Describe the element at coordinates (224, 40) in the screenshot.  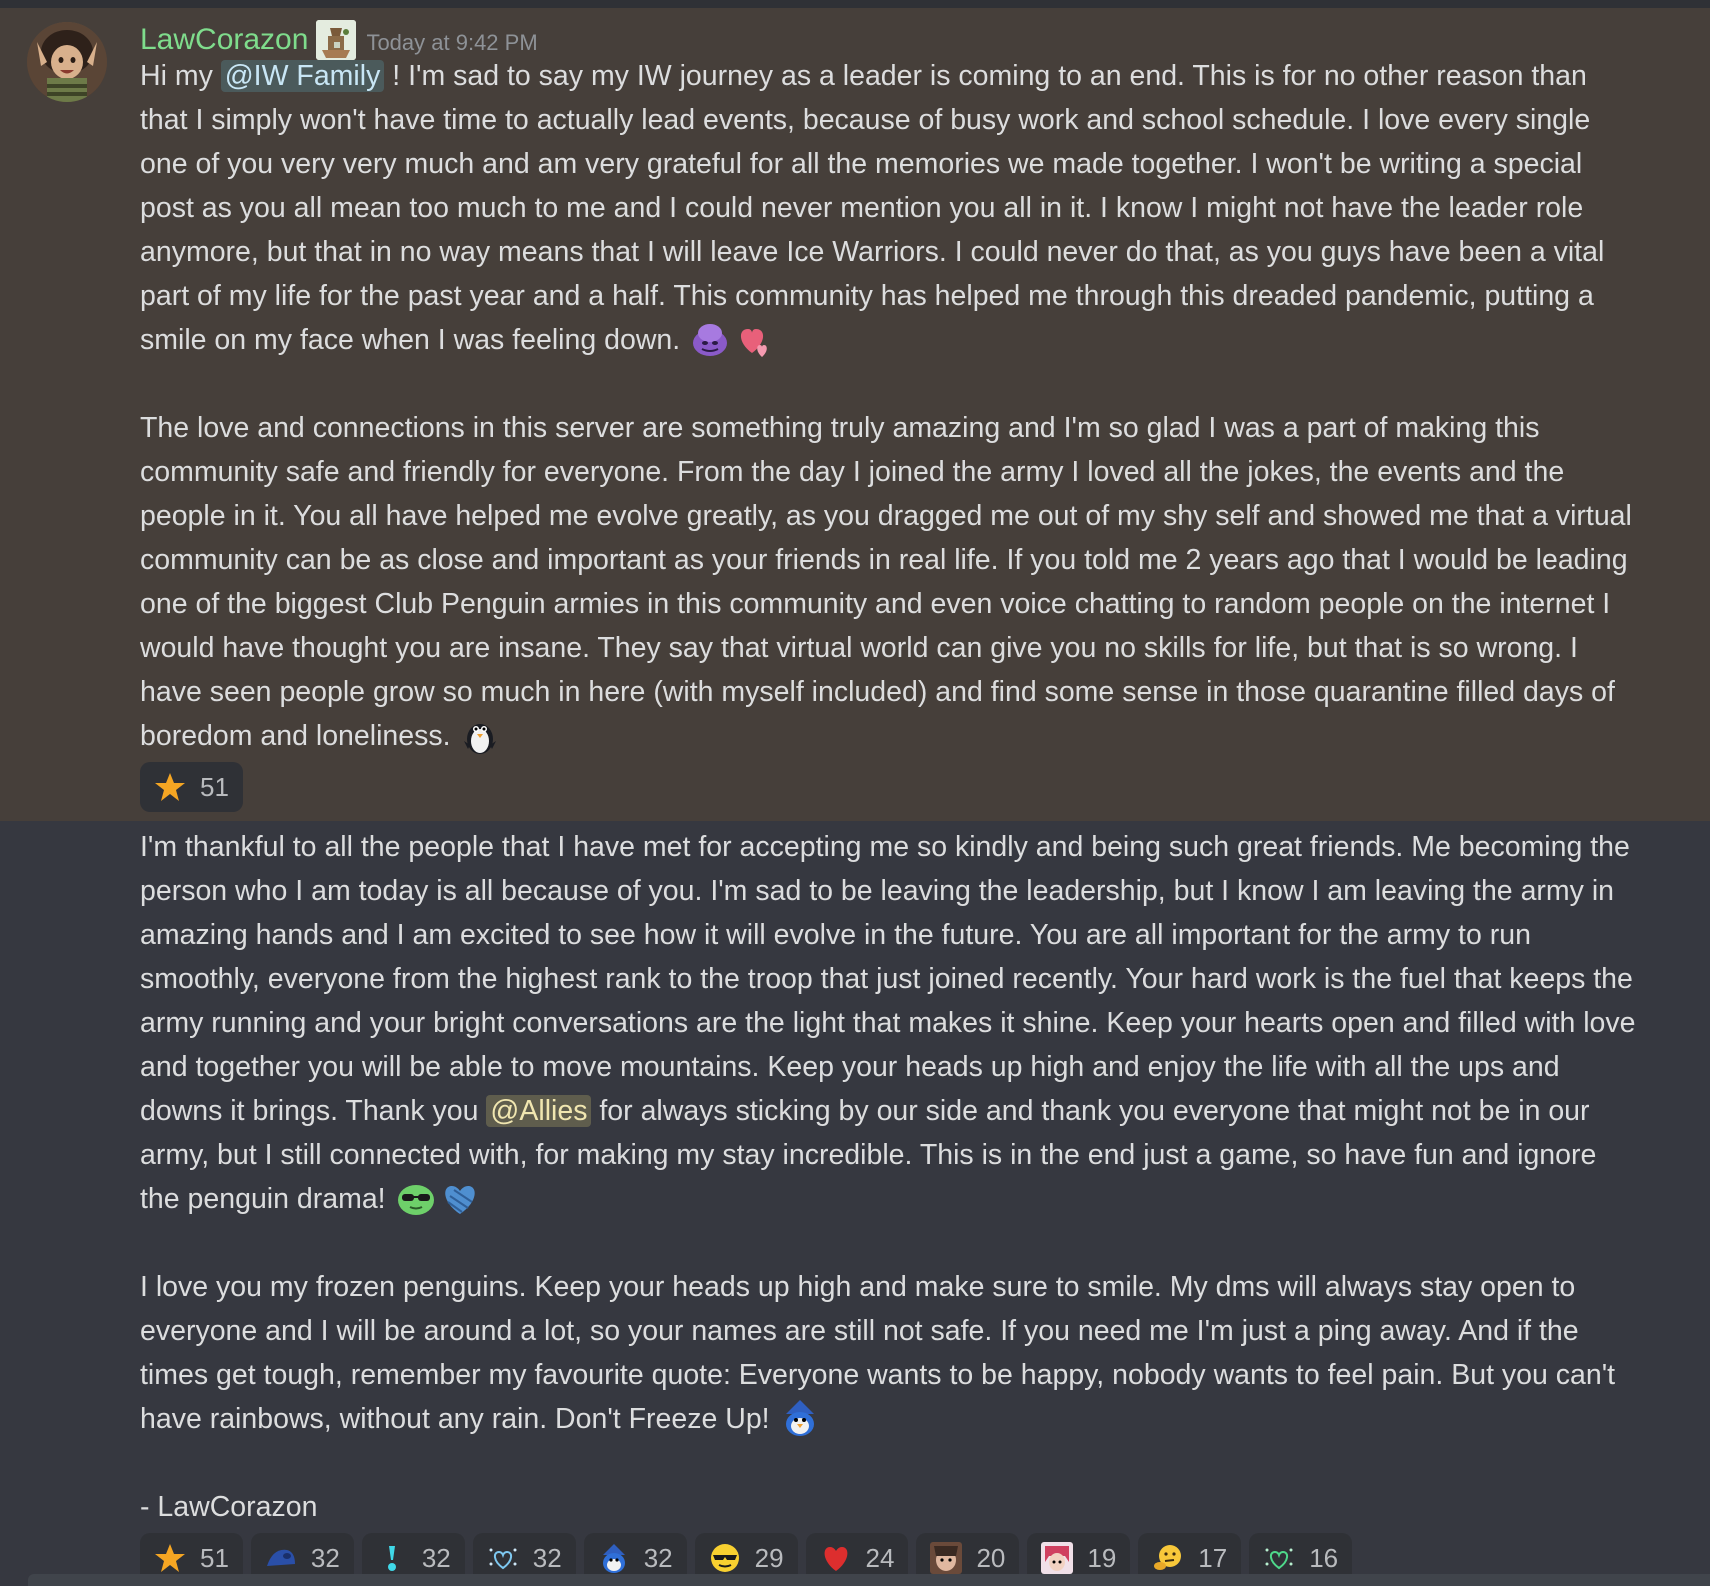
I see `username: LawCorazon` at that location.